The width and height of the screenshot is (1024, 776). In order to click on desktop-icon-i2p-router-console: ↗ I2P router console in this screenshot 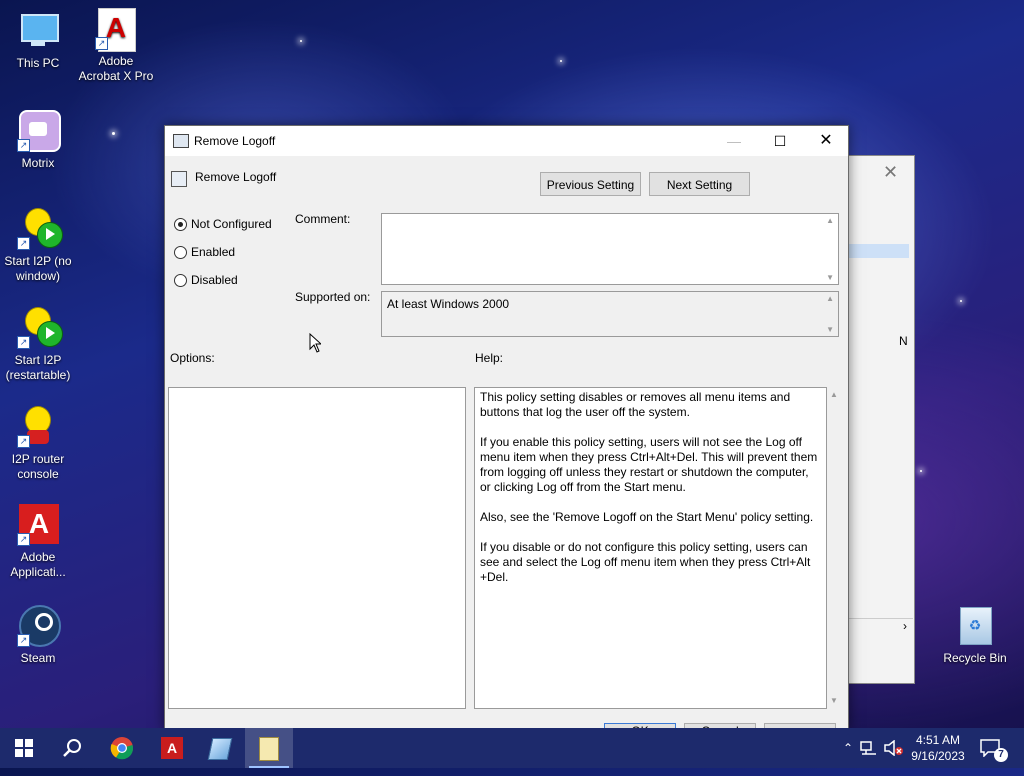, I will do `click(38, 444)`.